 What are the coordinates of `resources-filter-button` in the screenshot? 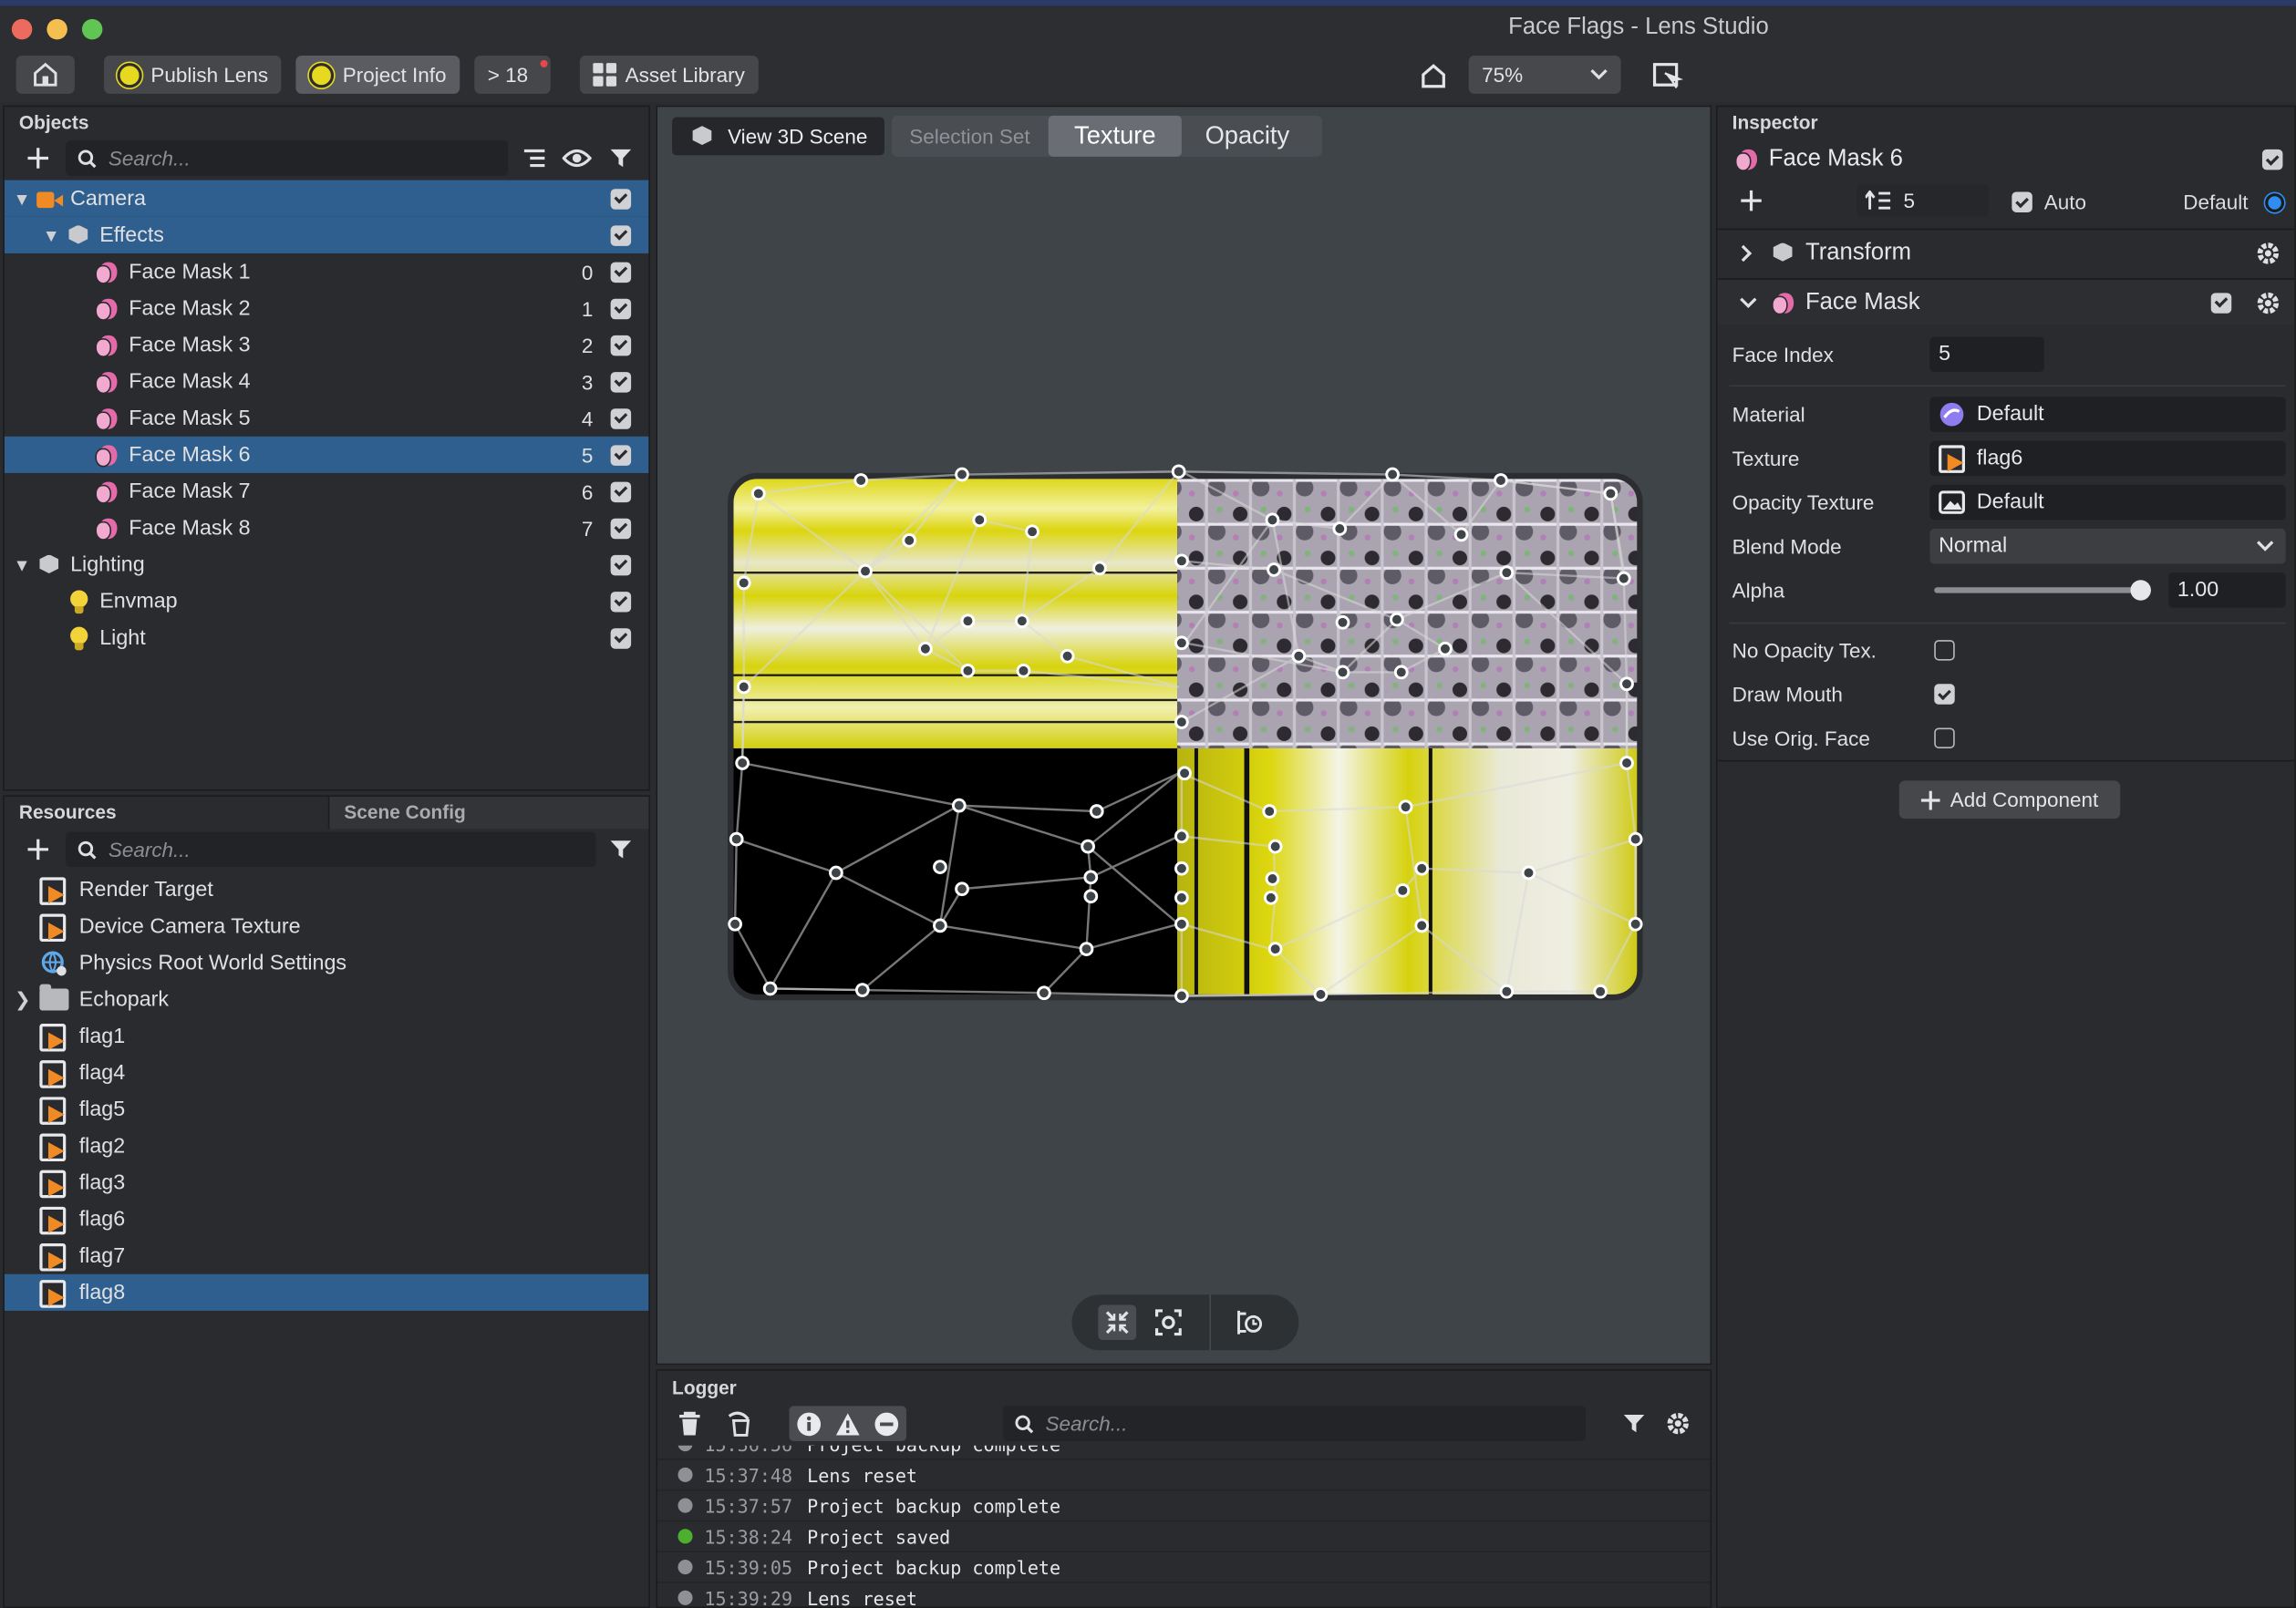 It's located at (621, 849).